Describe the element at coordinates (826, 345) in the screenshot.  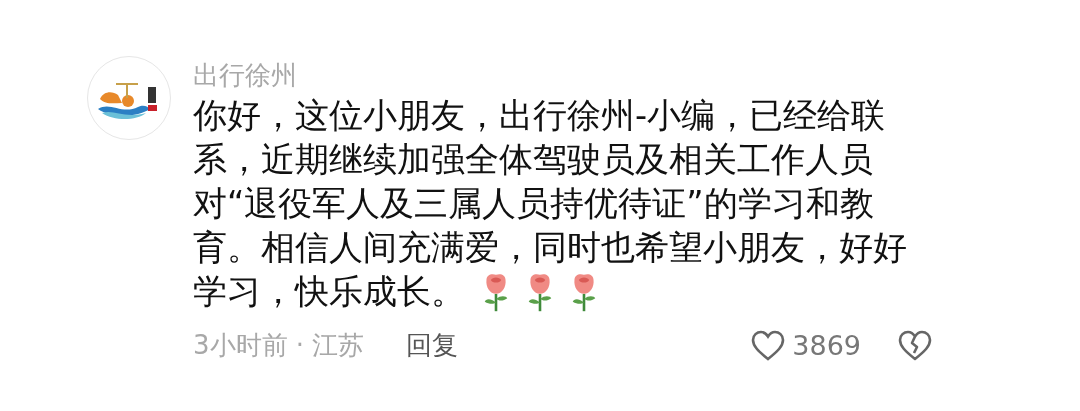
I see `like-count: 3869` at that location.